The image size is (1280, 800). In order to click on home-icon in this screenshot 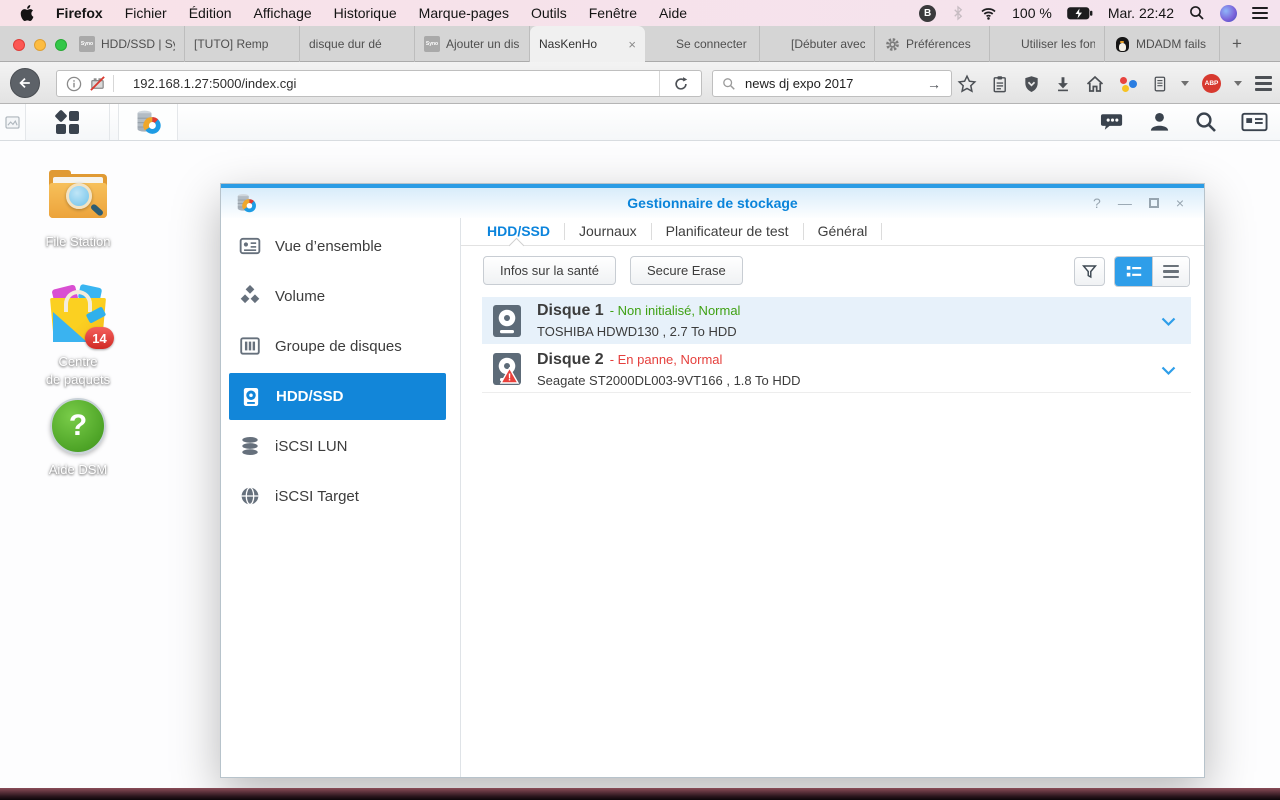, I will do `click(1095, 84)`.